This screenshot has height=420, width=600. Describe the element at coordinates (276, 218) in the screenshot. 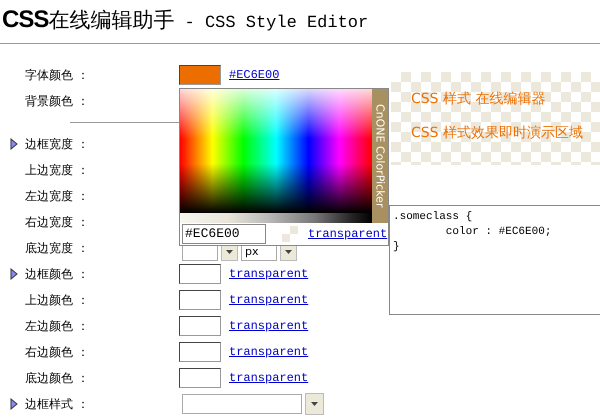

I see `grayscale-strip` at that location.